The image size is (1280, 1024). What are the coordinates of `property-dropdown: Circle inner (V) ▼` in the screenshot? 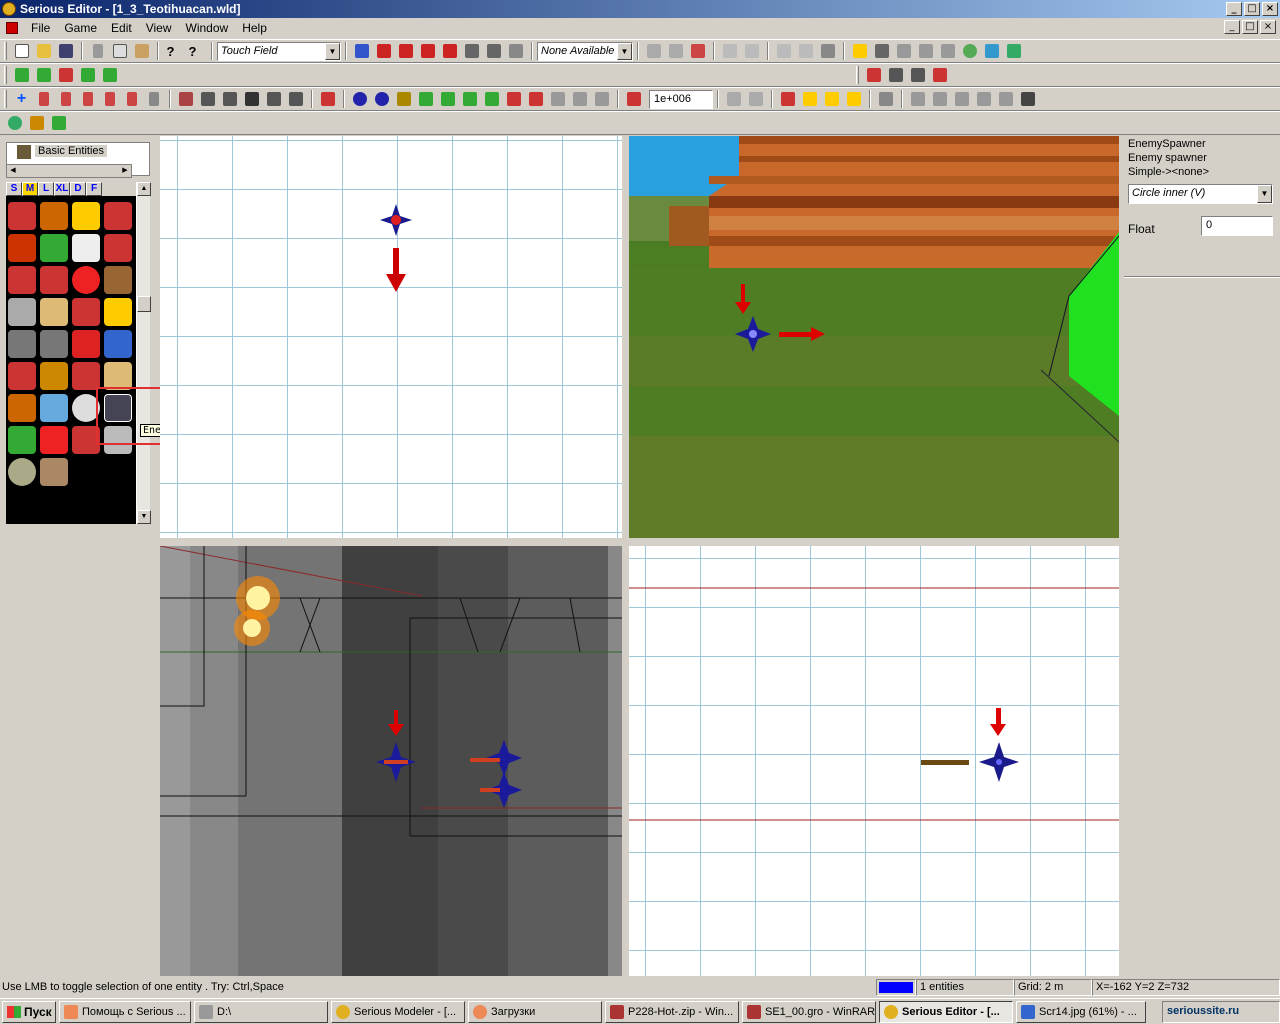 It's located at (1200, 194).